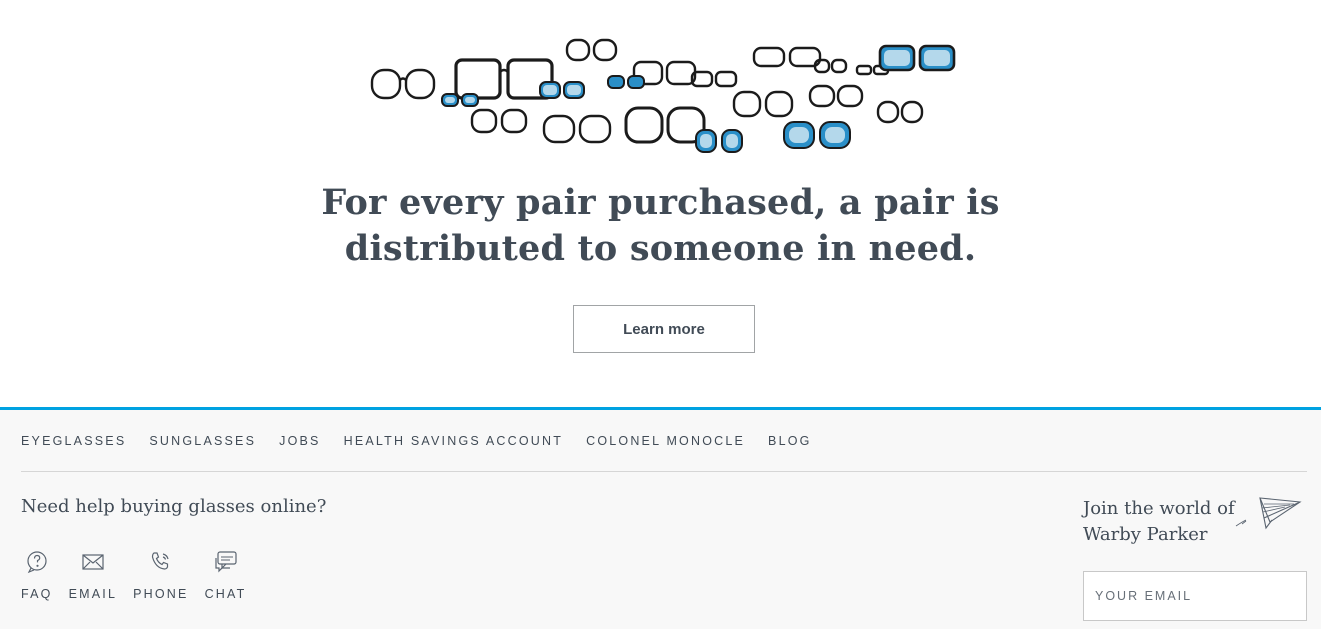 Image resolution: width=1321 pixels, height=629 pixels. What do you see at coordinates (299, 441) in the screenshot?
I see `footer-link-jobs: JOBS` at bounding box center [299, 441].